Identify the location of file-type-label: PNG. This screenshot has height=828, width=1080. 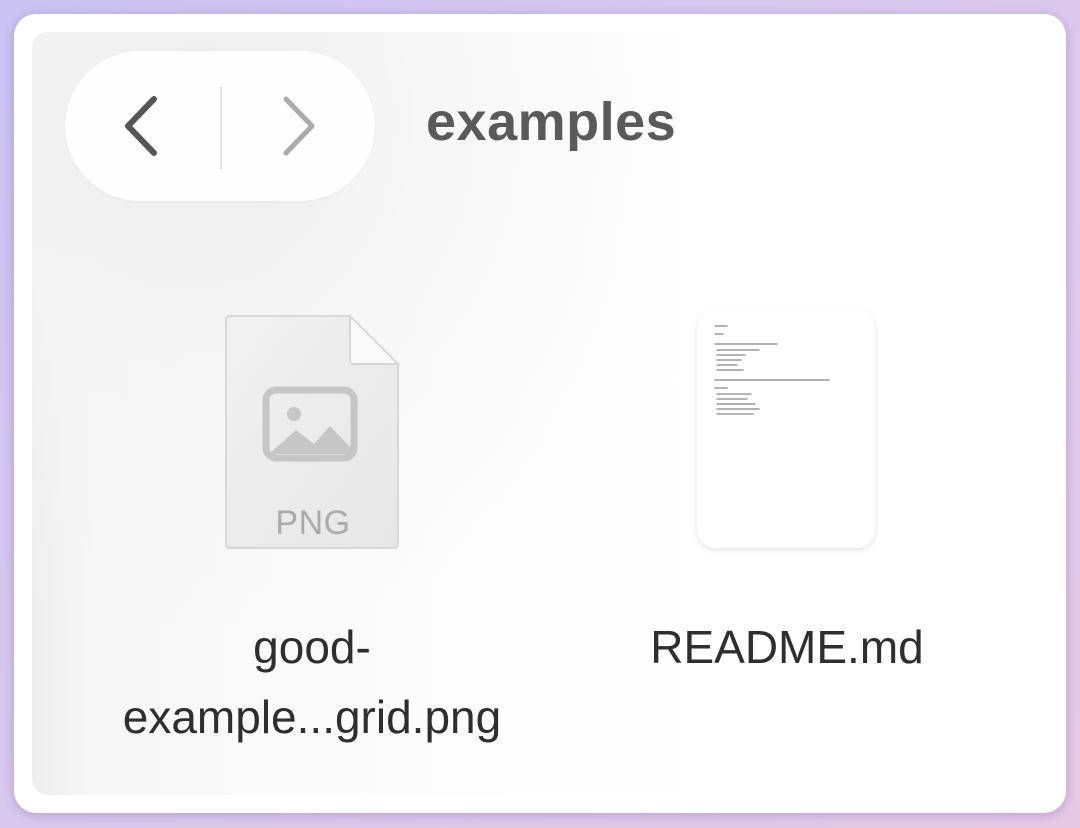
(313, 523).